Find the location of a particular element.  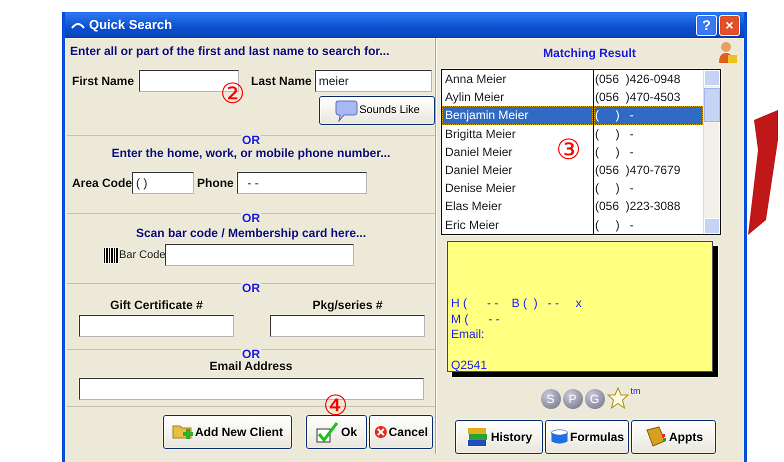

field-label: Phone is located at coordinates (215, 183).